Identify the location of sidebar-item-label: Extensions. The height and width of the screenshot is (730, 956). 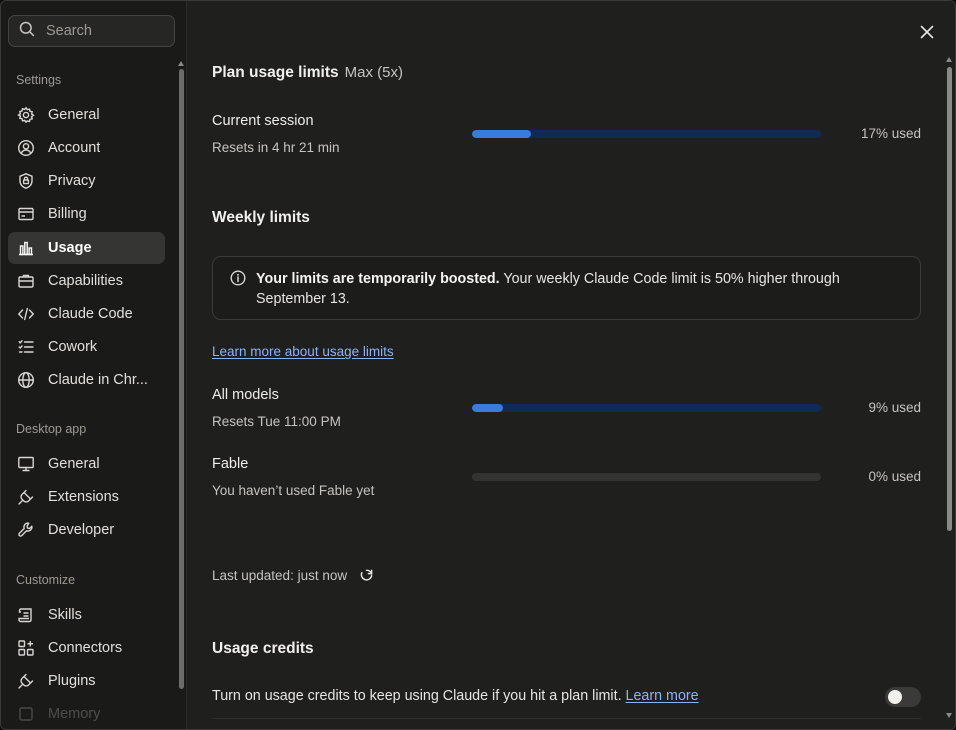
(83, 497).